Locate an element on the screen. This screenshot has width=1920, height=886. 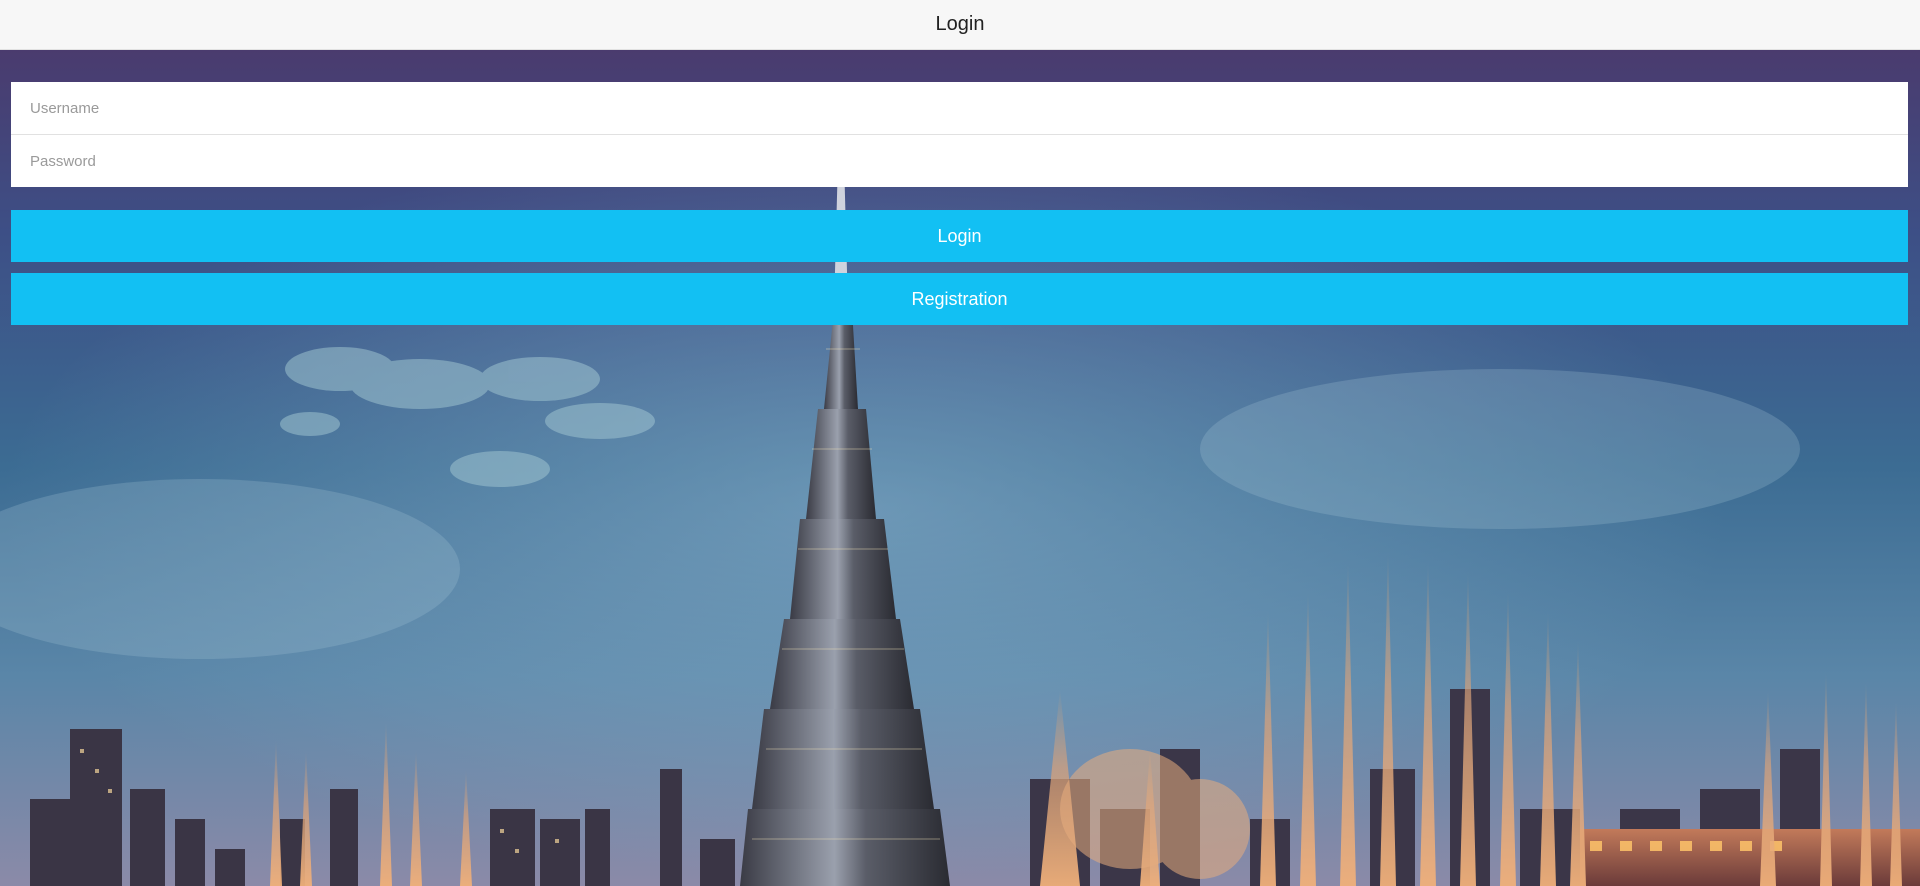
page-title: Login is located at coordinates (960, 24).